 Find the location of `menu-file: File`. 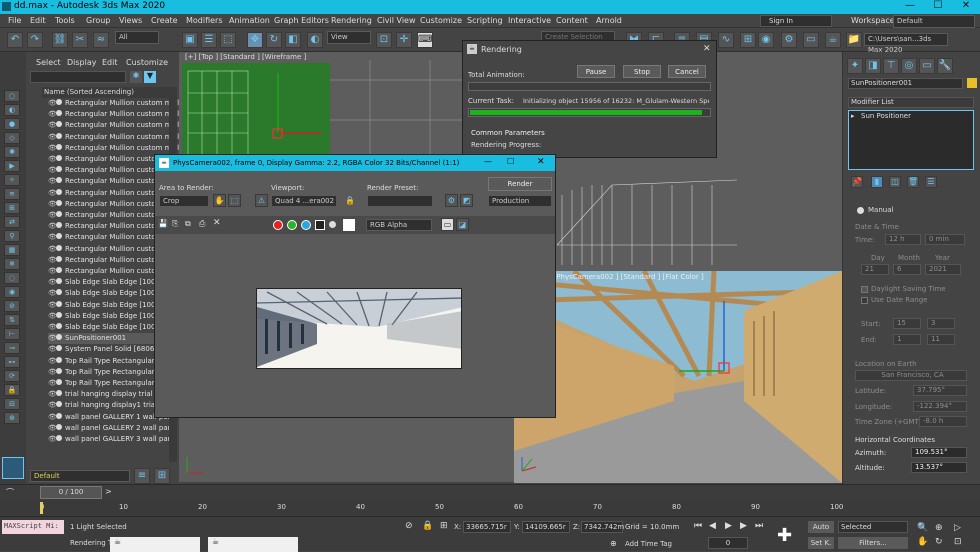

menu-file: File is located at coordinates (14, 20).